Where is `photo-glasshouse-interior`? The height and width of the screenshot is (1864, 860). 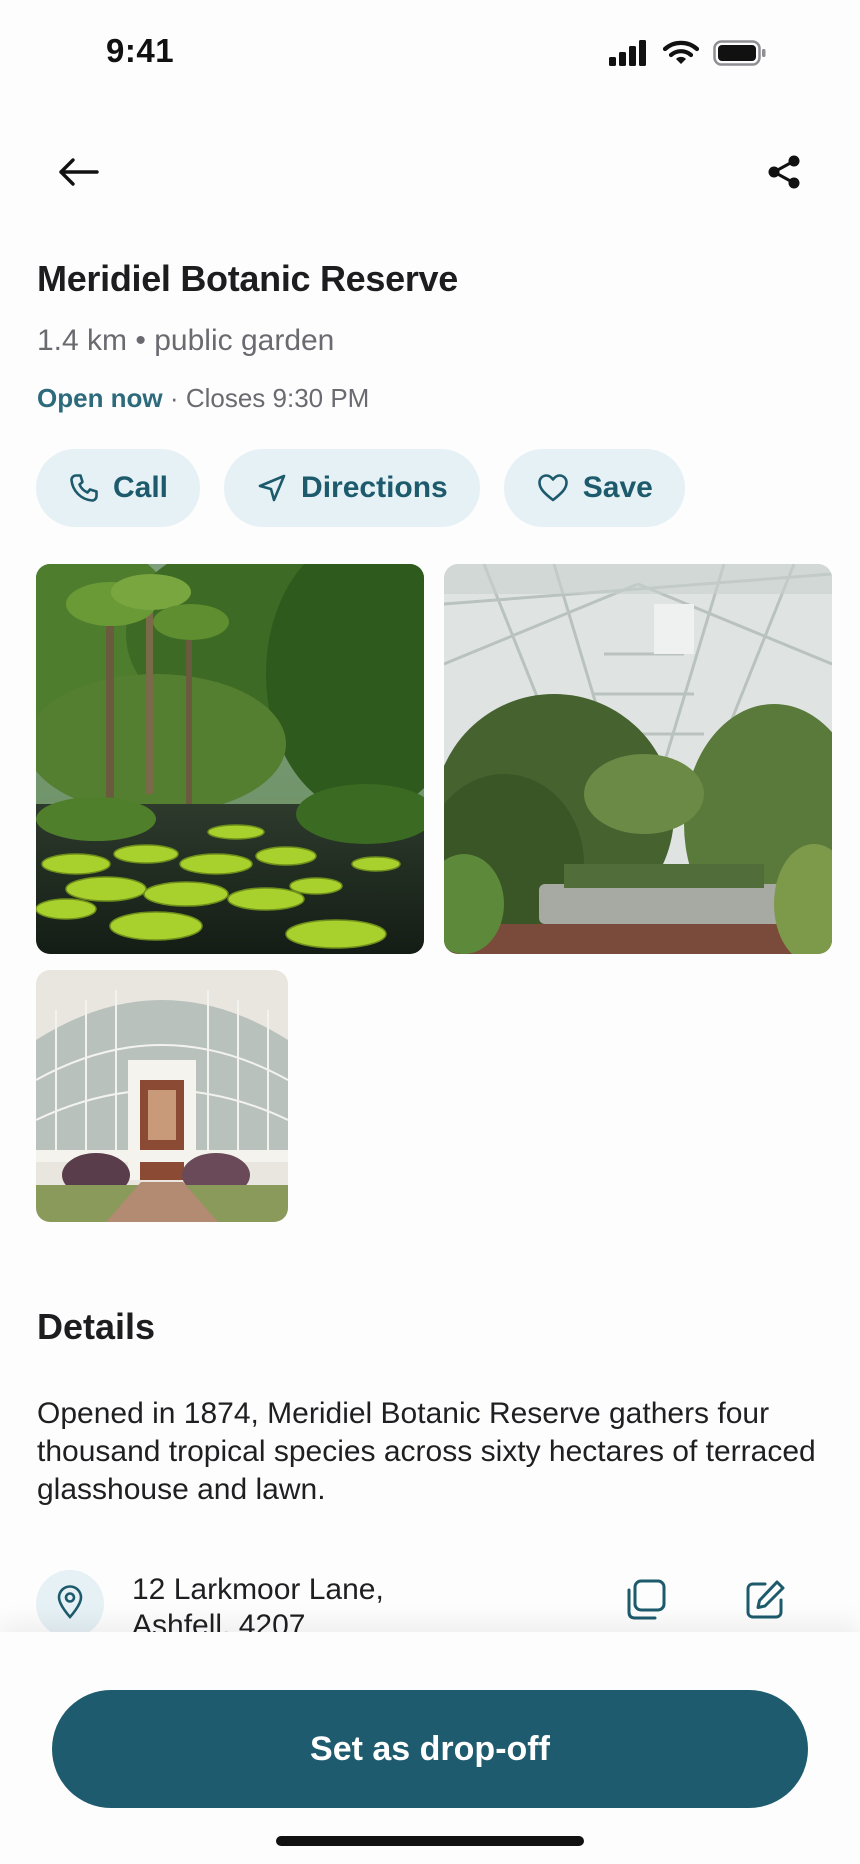
photo-glasshouse-interior is located at coordinates (638, 759).